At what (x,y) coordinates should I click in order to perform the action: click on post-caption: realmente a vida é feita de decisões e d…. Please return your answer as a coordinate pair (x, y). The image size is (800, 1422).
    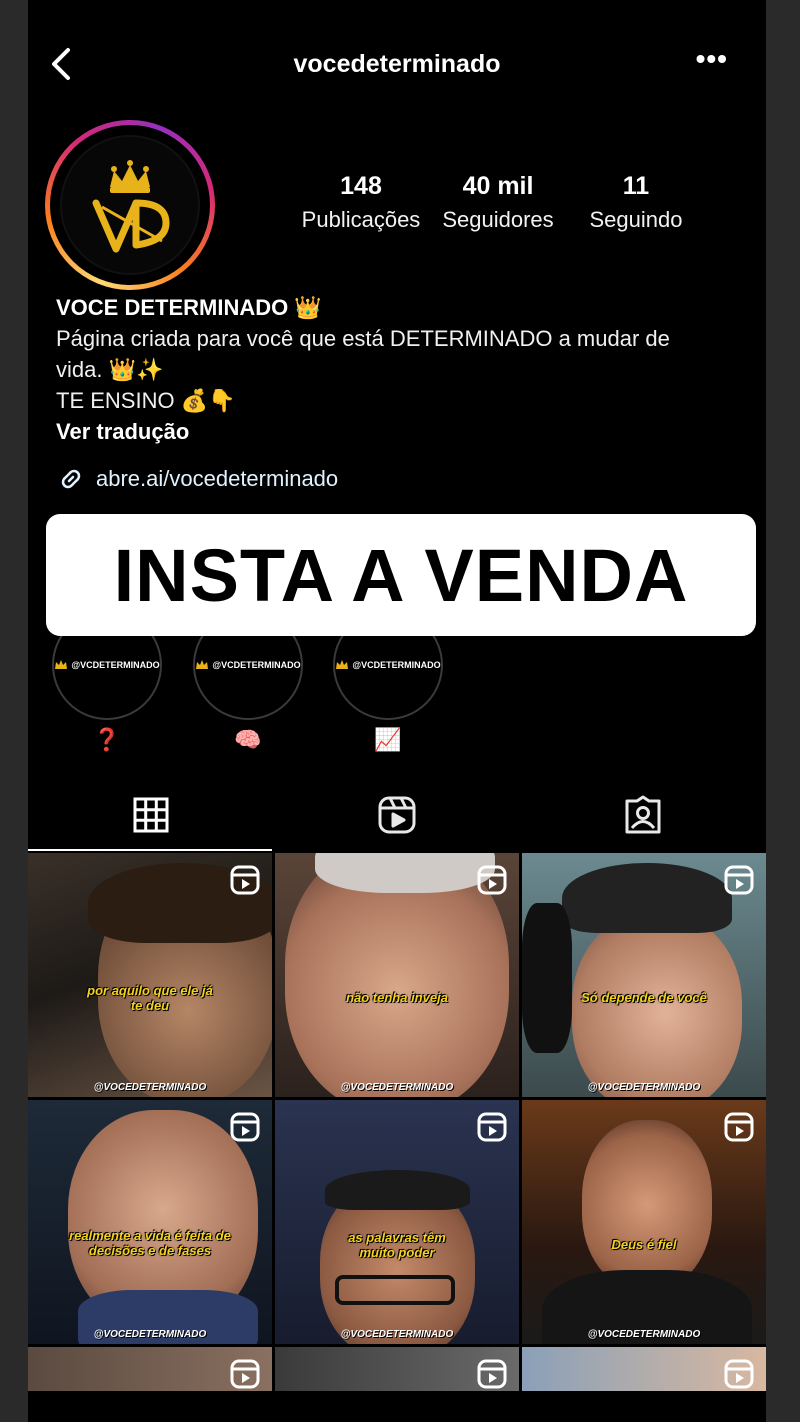
    Looking at the image, I should click on (150, 1243).